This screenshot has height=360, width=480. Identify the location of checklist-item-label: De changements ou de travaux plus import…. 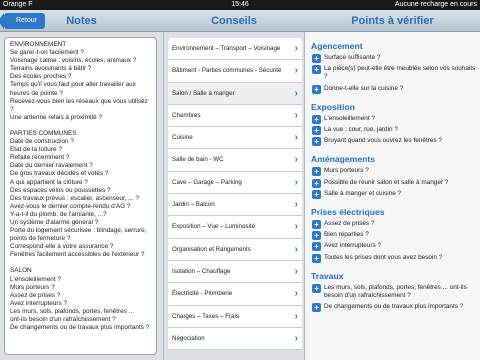
(394, 307).